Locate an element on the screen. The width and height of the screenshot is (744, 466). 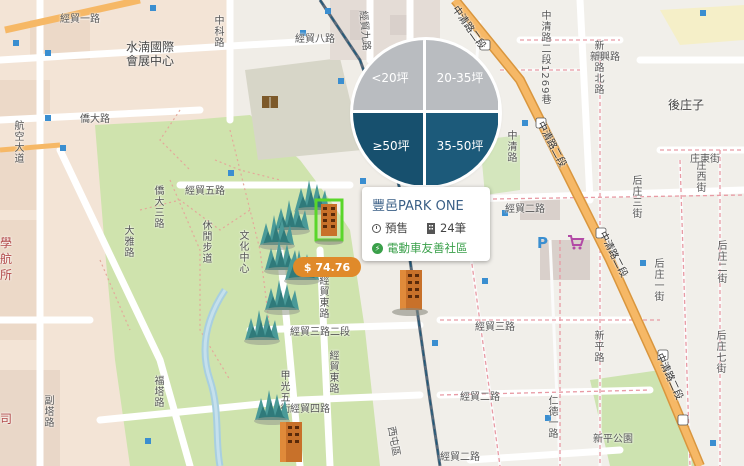
road-label: 中科路 is located at coordinates (217, 31).